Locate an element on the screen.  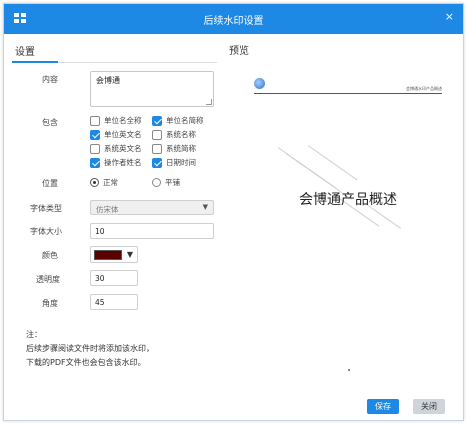
settings-underline is located at coordinates (35, 62).